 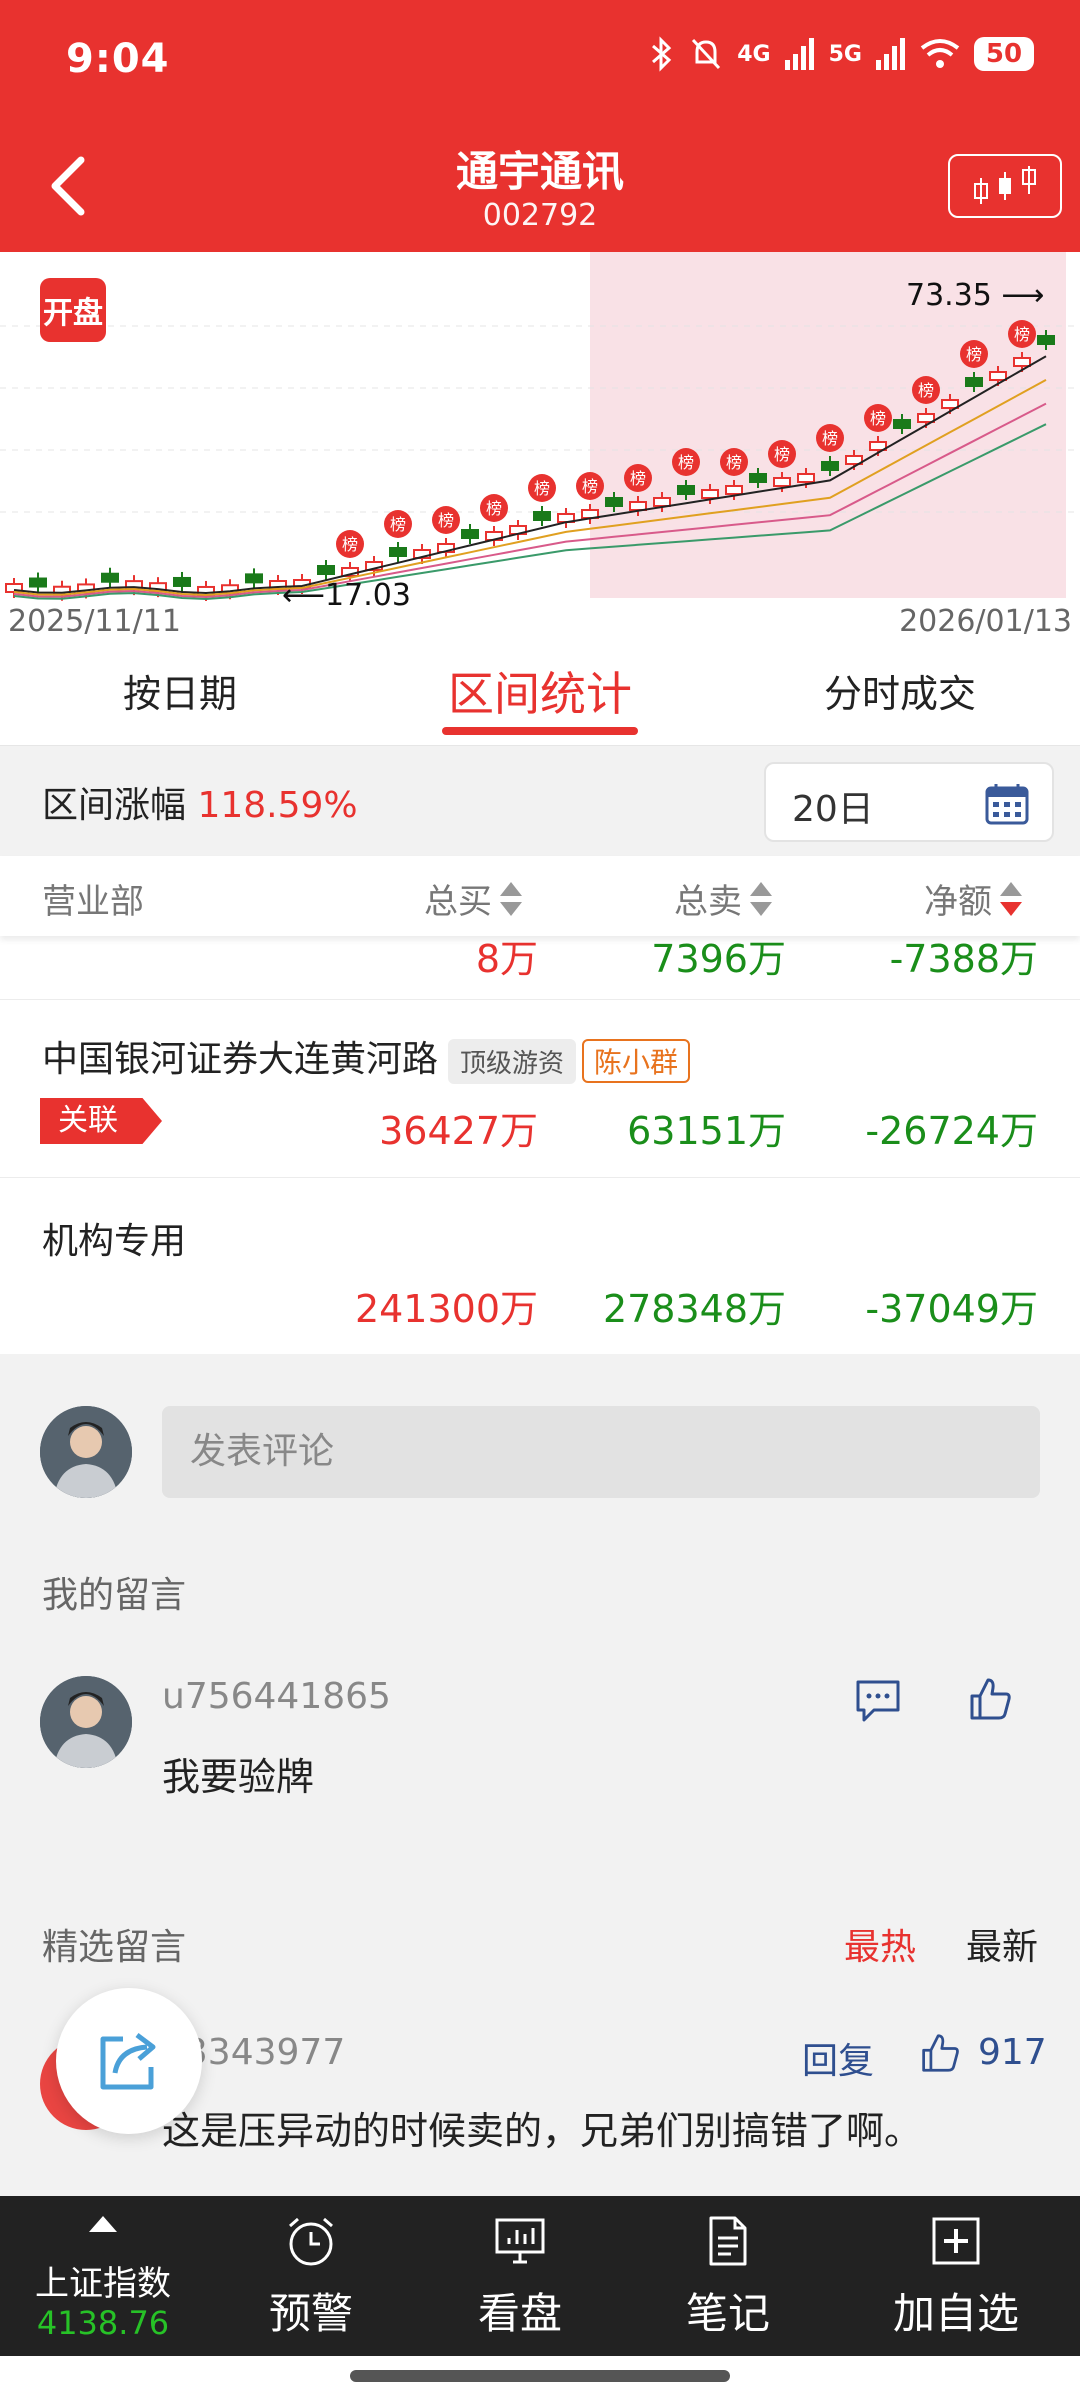 What do you see at coordinates (73, 310) in the screenshot?
I see `open-badge: 开盘` at bounding box center [73, 310].